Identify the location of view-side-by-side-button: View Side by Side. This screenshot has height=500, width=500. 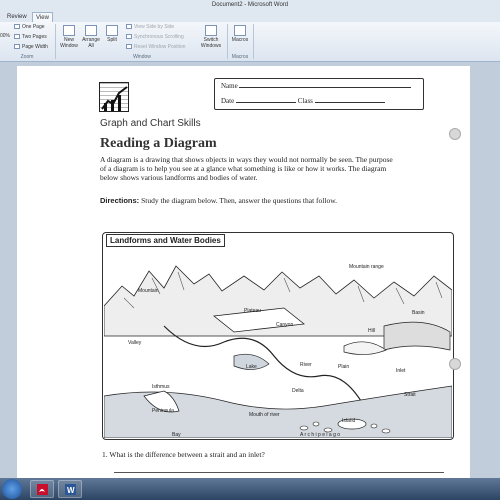
(150, 27).